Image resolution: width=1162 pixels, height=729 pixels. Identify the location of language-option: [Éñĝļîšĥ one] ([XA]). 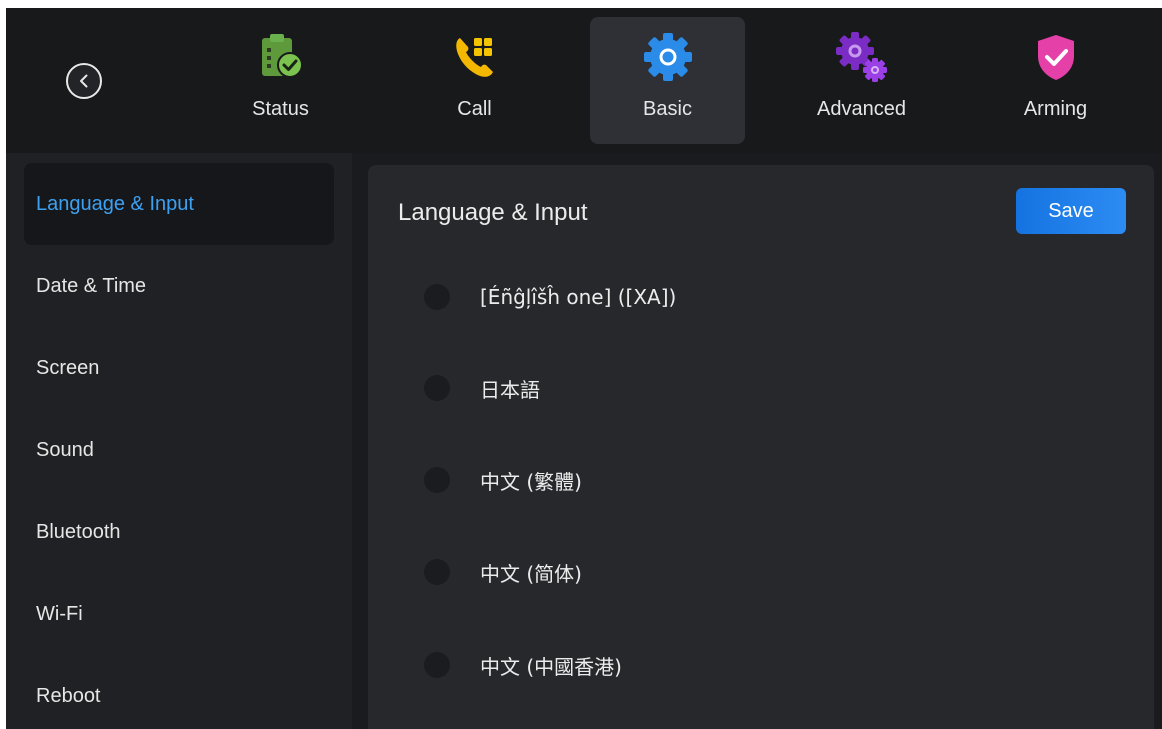
(749, 297).